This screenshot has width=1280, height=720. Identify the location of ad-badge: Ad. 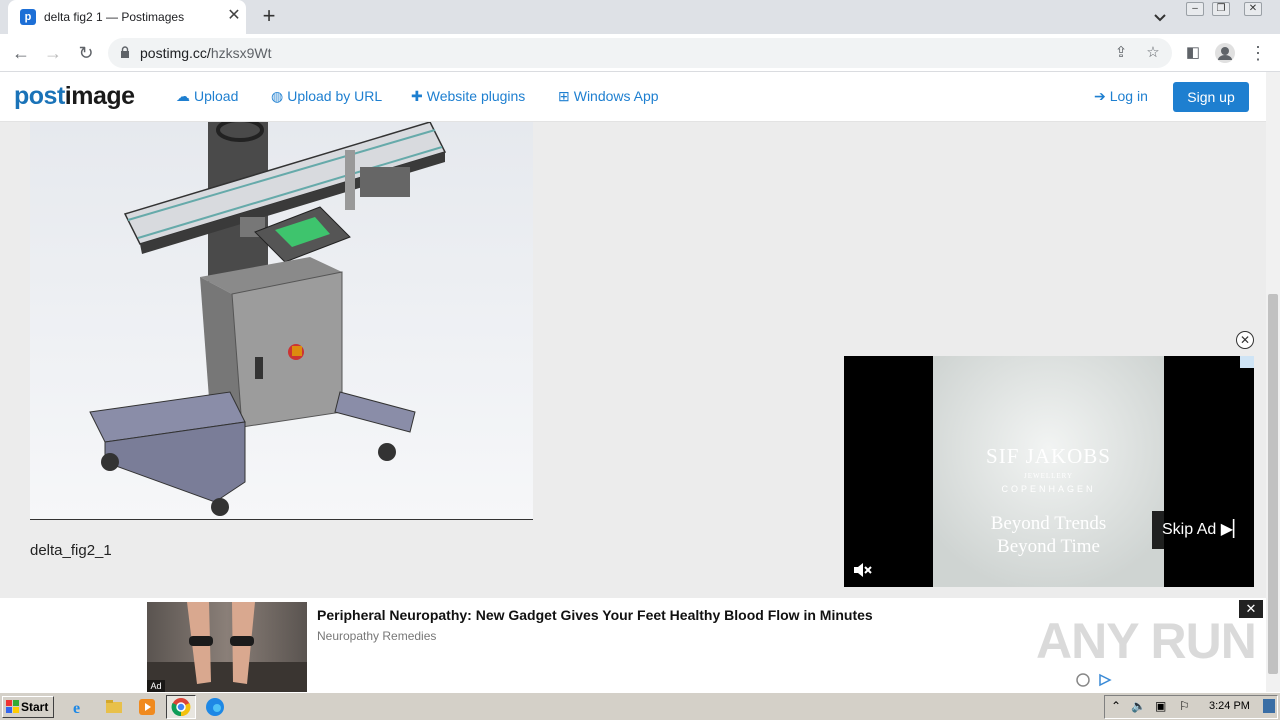
(156, 686).